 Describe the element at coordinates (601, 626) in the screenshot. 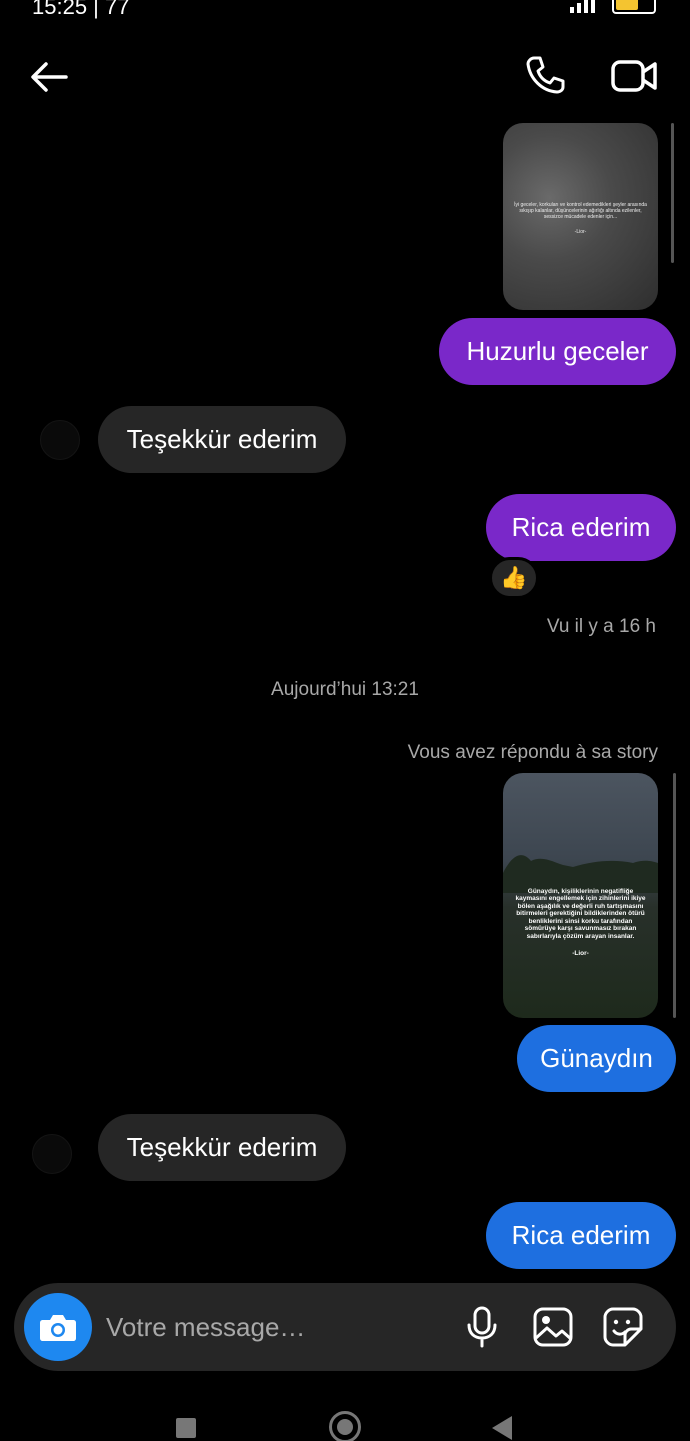

I see `seen-status: Vu il y a 16 h` at that location.